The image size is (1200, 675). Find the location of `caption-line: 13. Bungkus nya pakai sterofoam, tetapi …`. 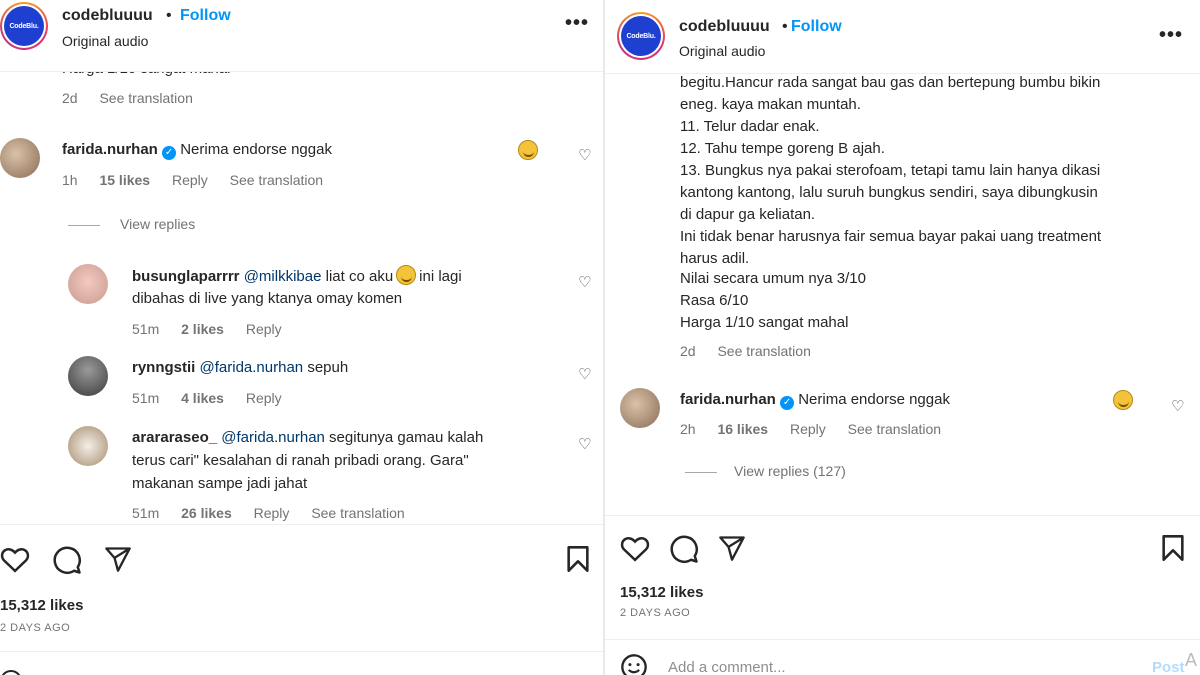

caption-line: 13. Bungkus nya pakai sterofoam, tetapi … is located at coordinates (890, 170).